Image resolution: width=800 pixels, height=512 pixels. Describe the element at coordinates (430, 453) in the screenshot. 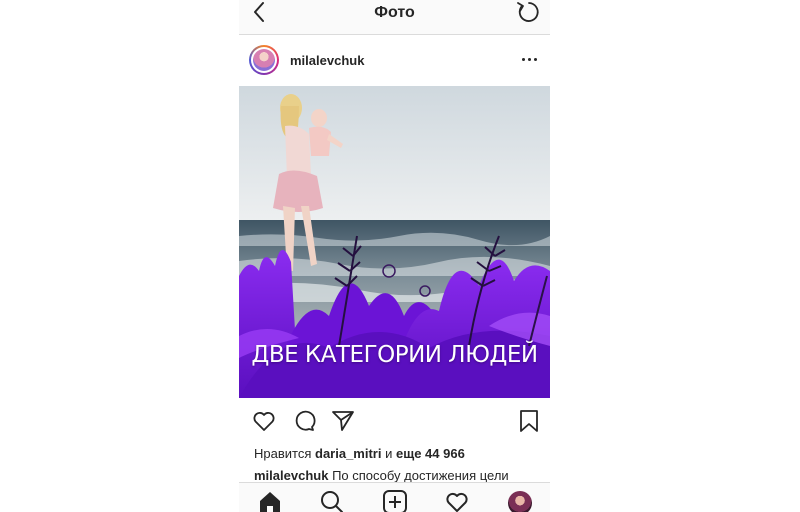

I see `likes-count-link: еще 44 966` at that location.